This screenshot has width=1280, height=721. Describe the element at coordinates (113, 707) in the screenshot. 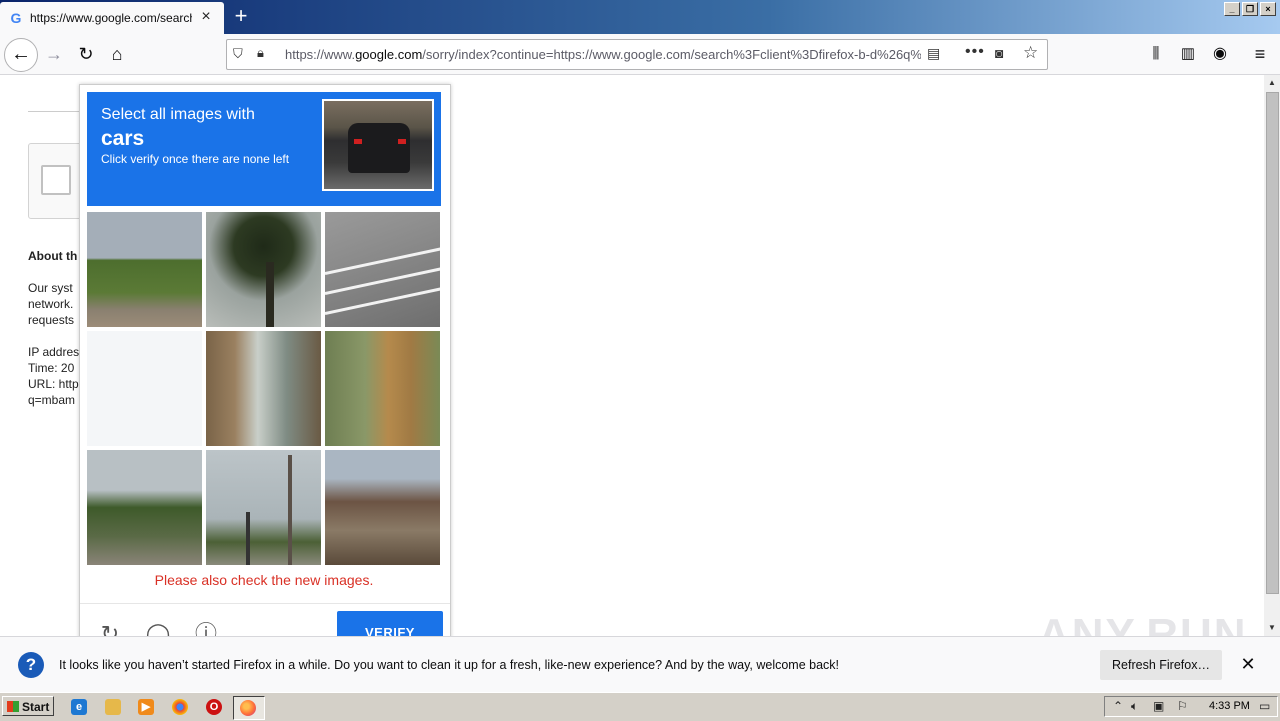

I see `folder-icon` at that location.